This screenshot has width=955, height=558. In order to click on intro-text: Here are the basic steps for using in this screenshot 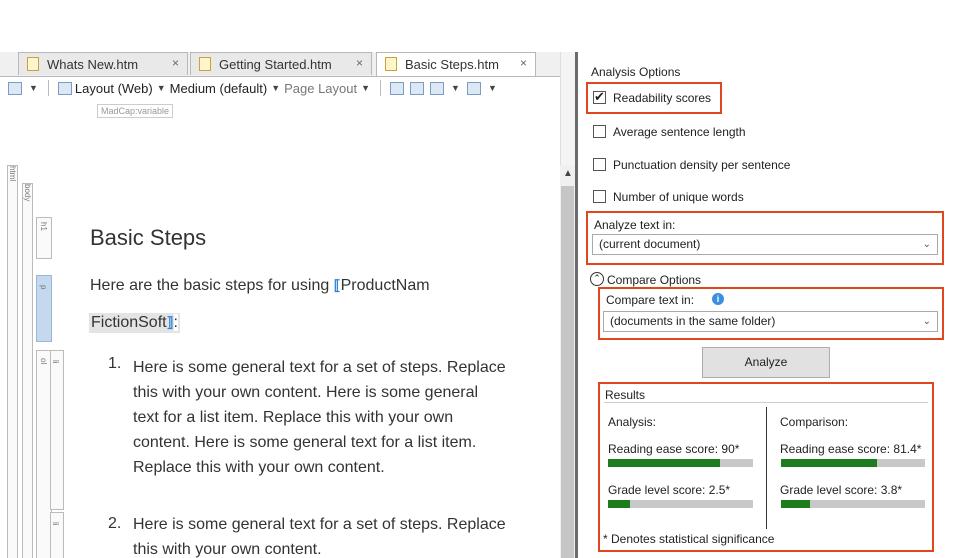, I will do `click(210, 285)`.